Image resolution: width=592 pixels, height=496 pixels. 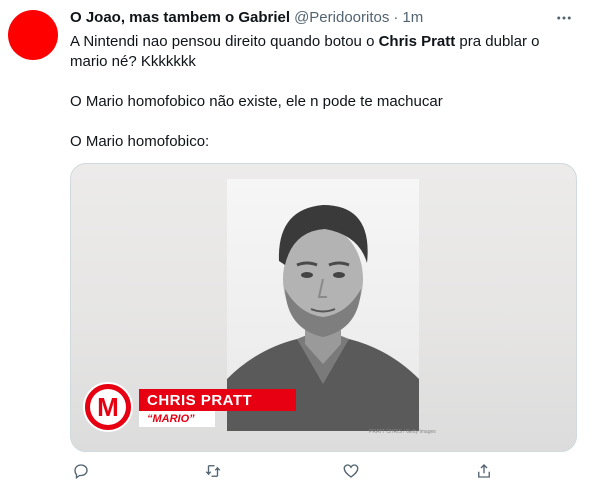 I want to click on logo-letter: M, so click(x=108, y=407).